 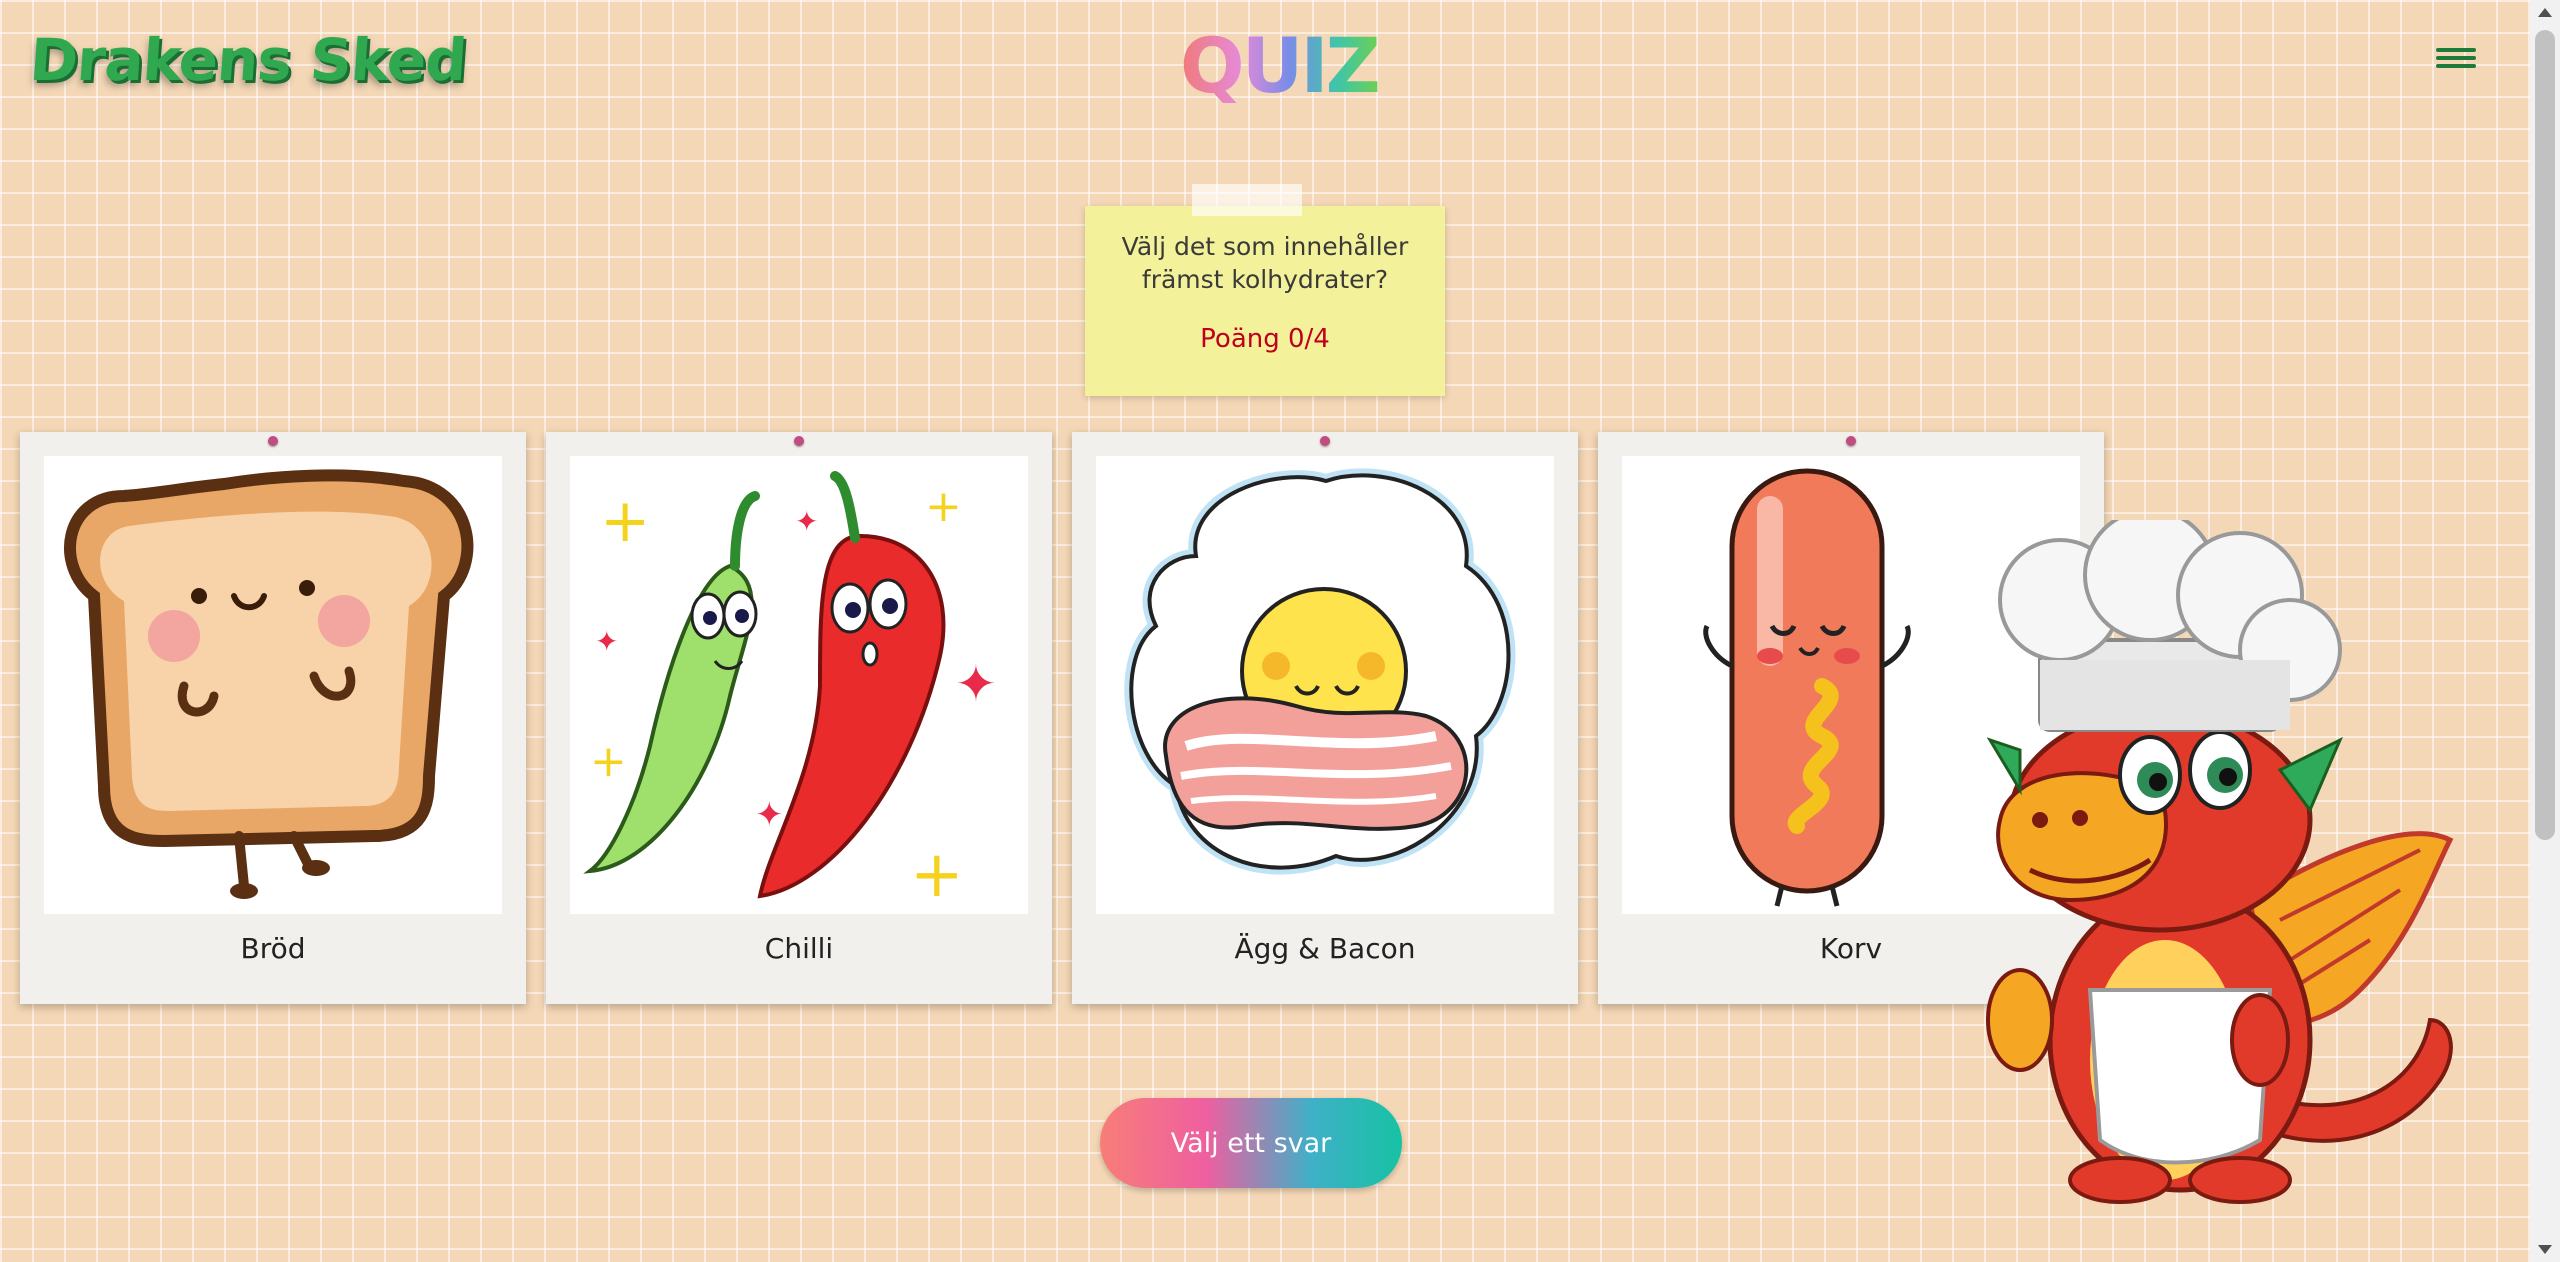 I want to click on chef-dragon-mascot, so click(x=2230, y=859).